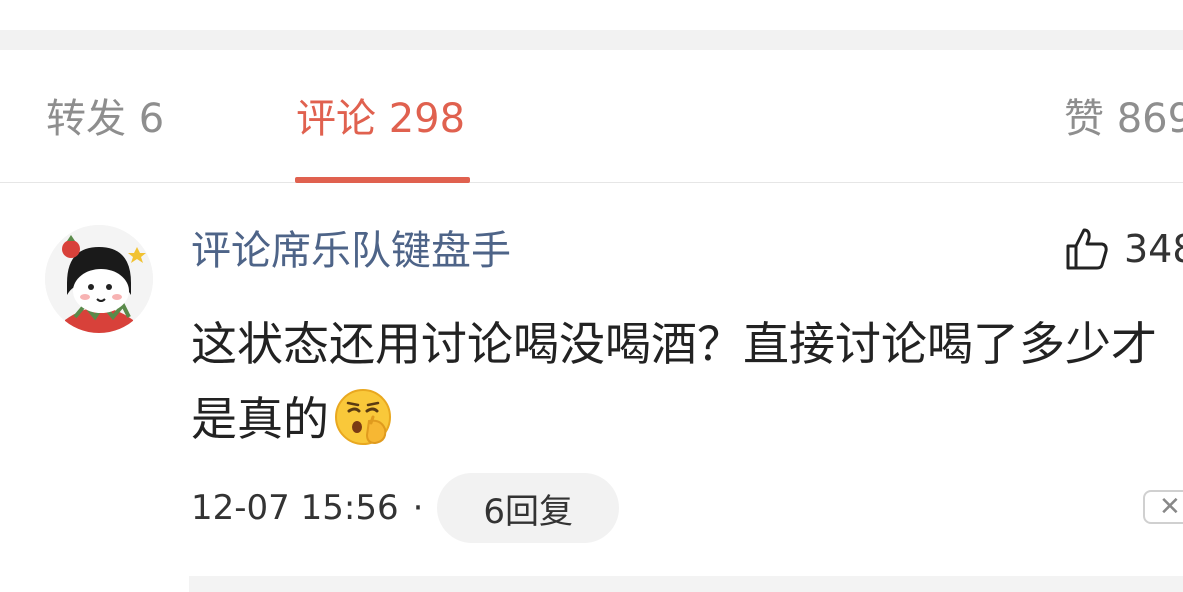 This screenshot has height=592, width=1183. What do you see at coordinates (380, 119) in the screenshot?
I see `tab-comments: 评论 298` at bounding box center [380, 119].